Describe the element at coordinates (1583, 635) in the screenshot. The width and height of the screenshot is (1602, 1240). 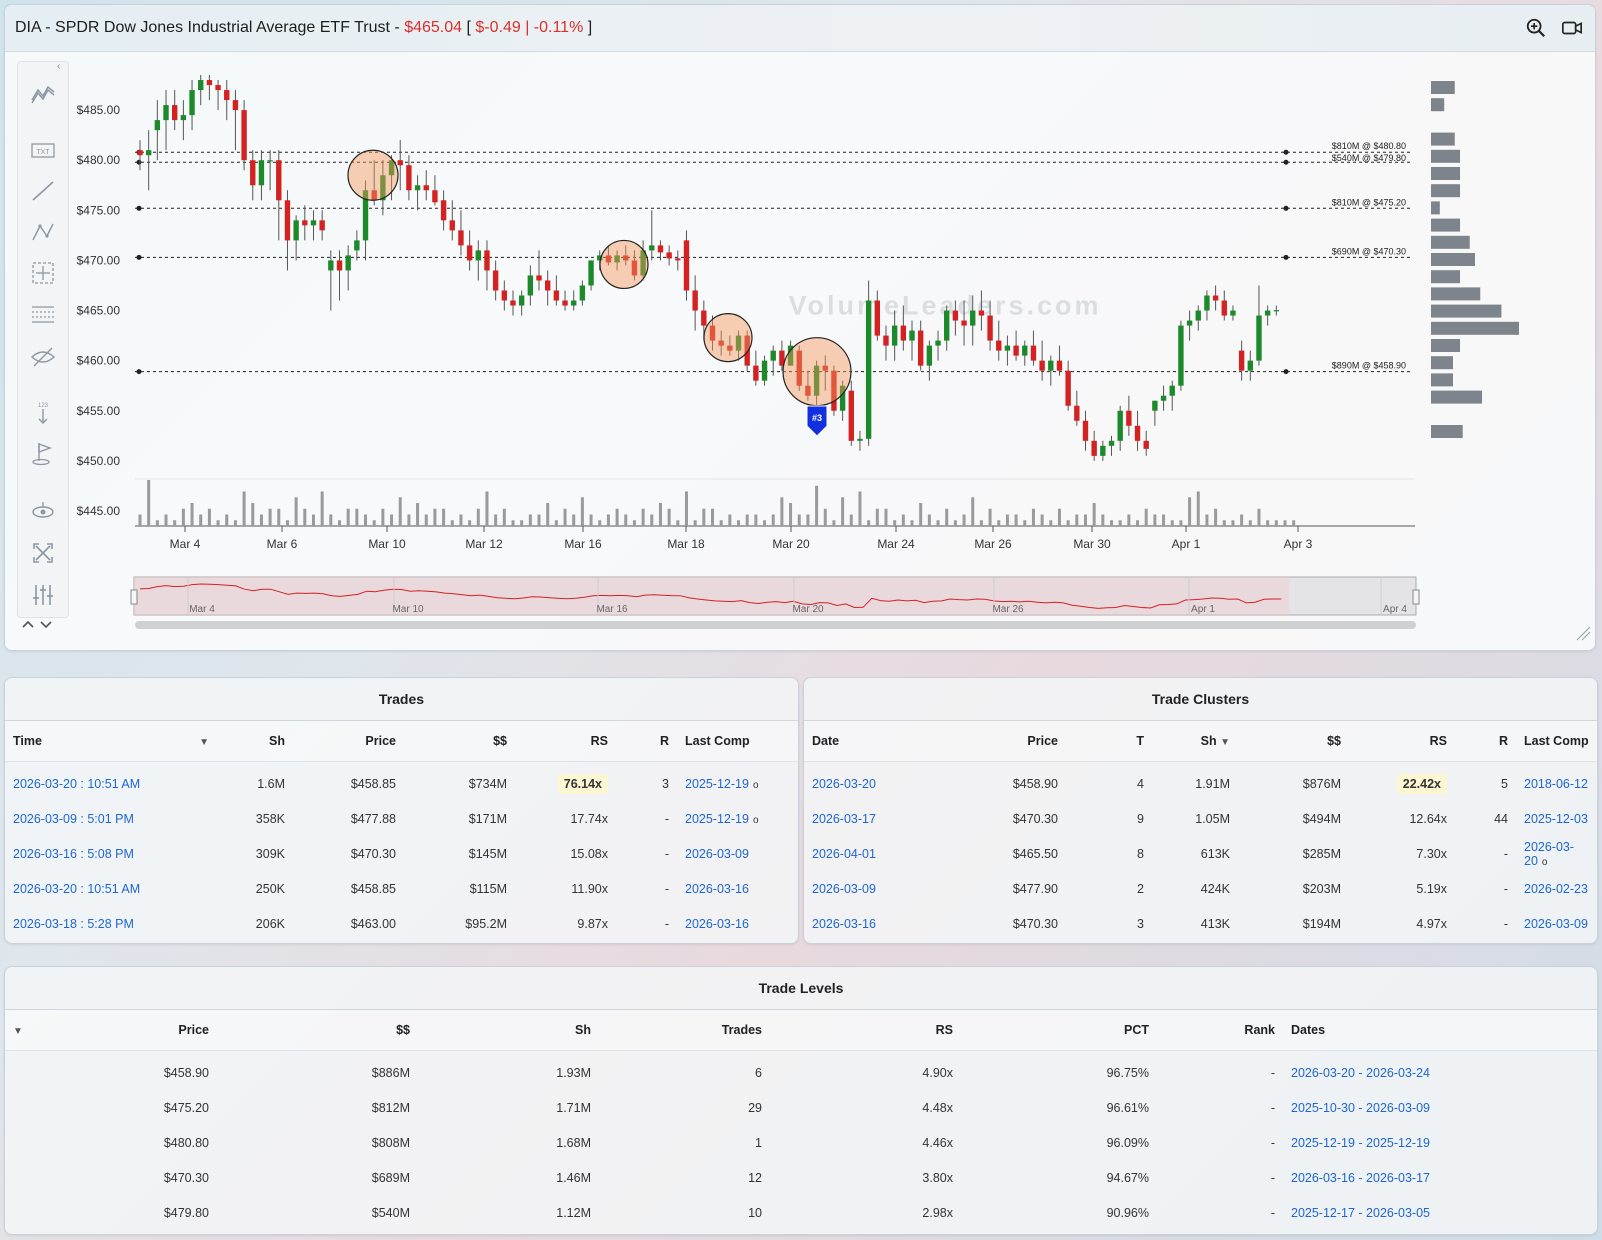
I see `resize-handle-icon` at that location.